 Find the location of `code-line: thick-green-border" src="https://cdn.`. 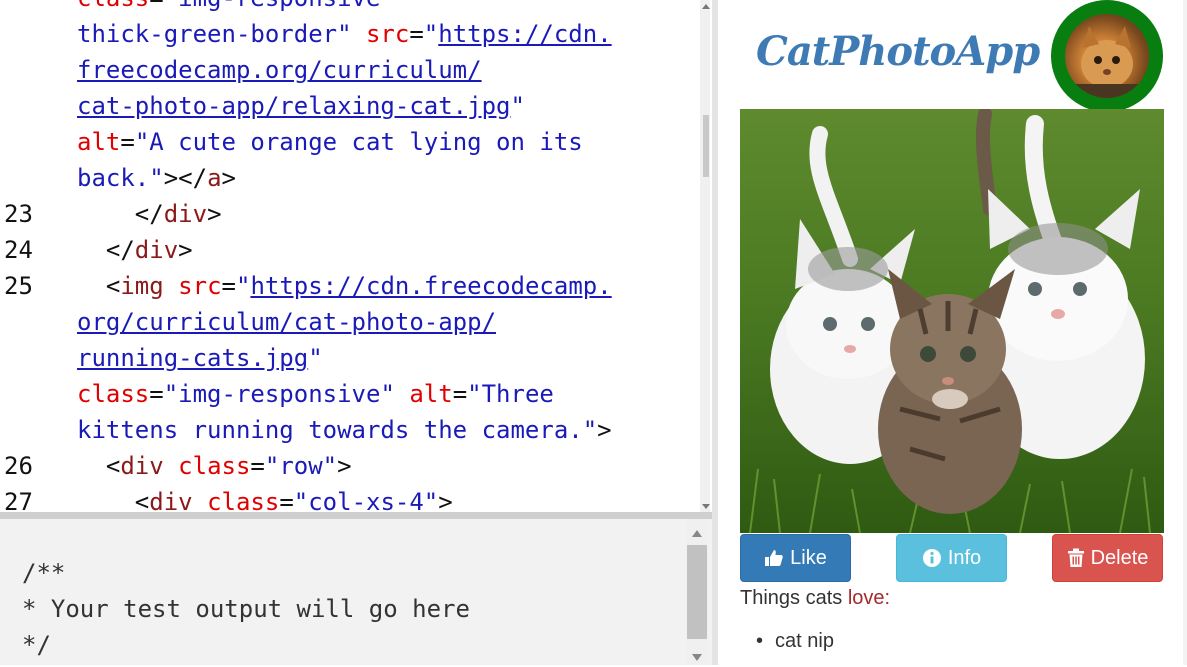

code-line: thick-green-border" src="https://cdn. is located at coordinates (350, 34).